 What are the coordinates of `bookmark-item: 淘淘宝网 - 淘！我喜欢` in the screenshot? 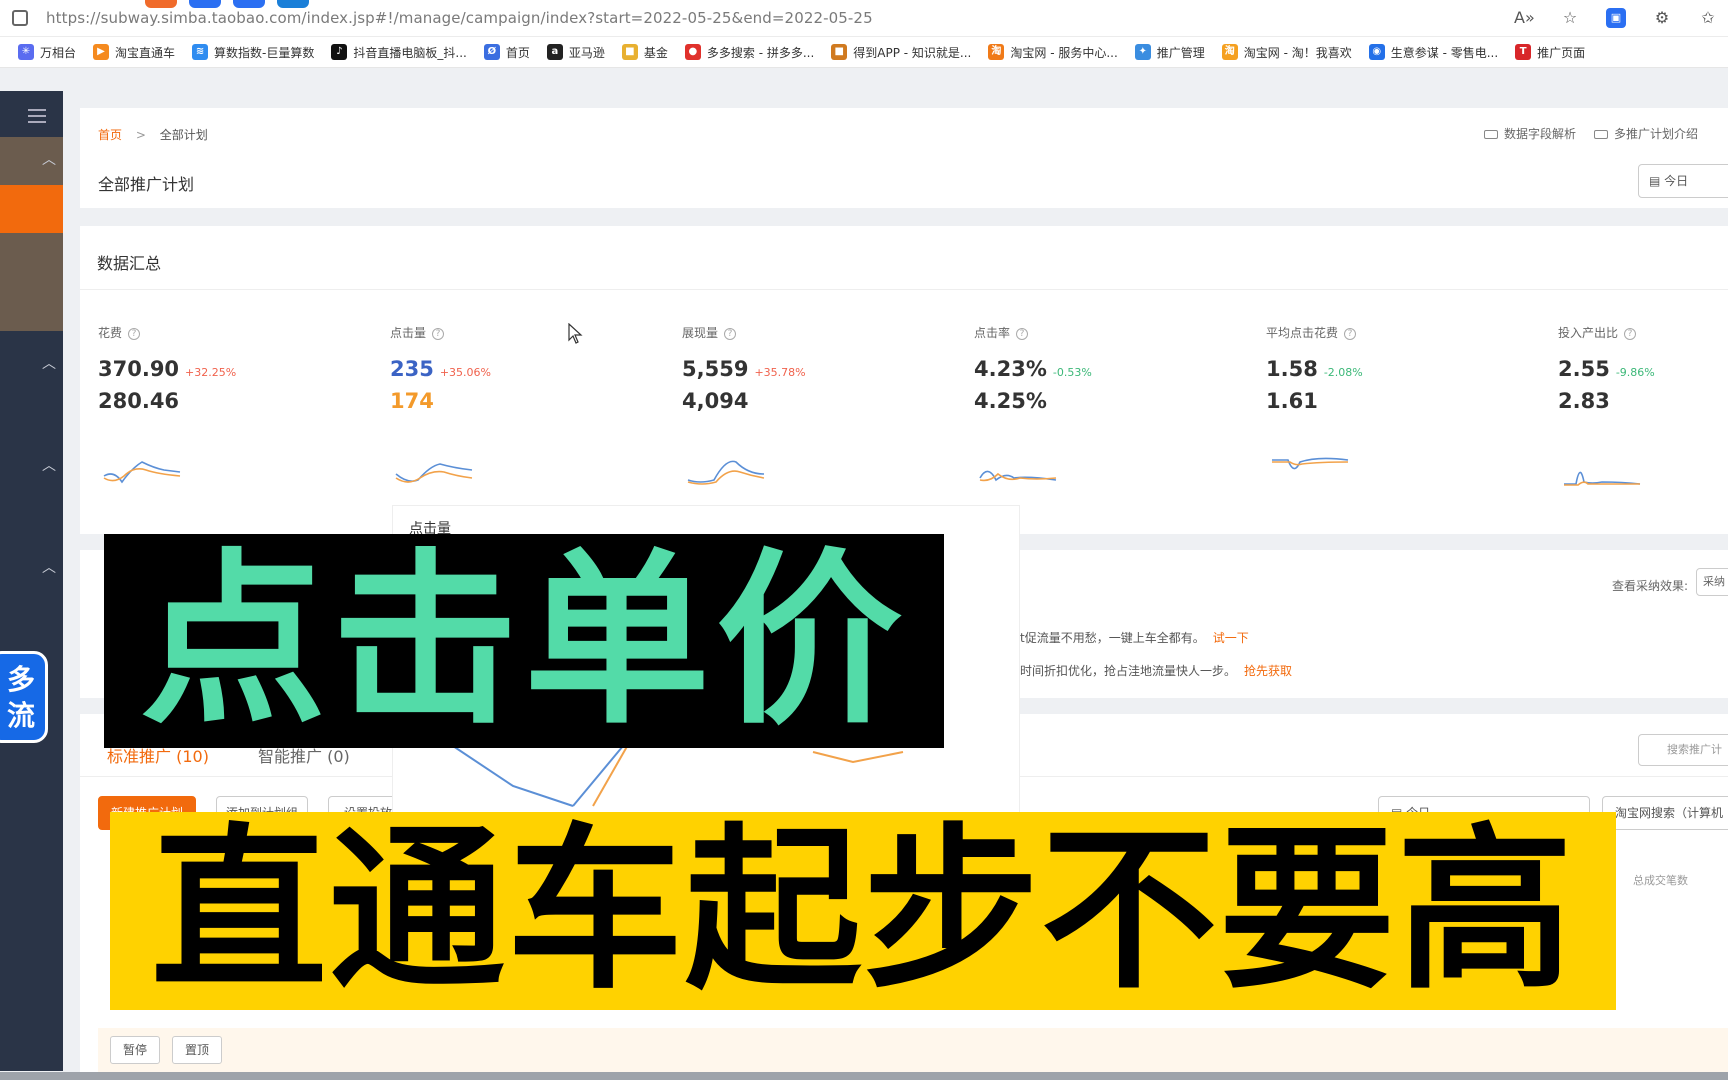 It's located at (1286, 52).